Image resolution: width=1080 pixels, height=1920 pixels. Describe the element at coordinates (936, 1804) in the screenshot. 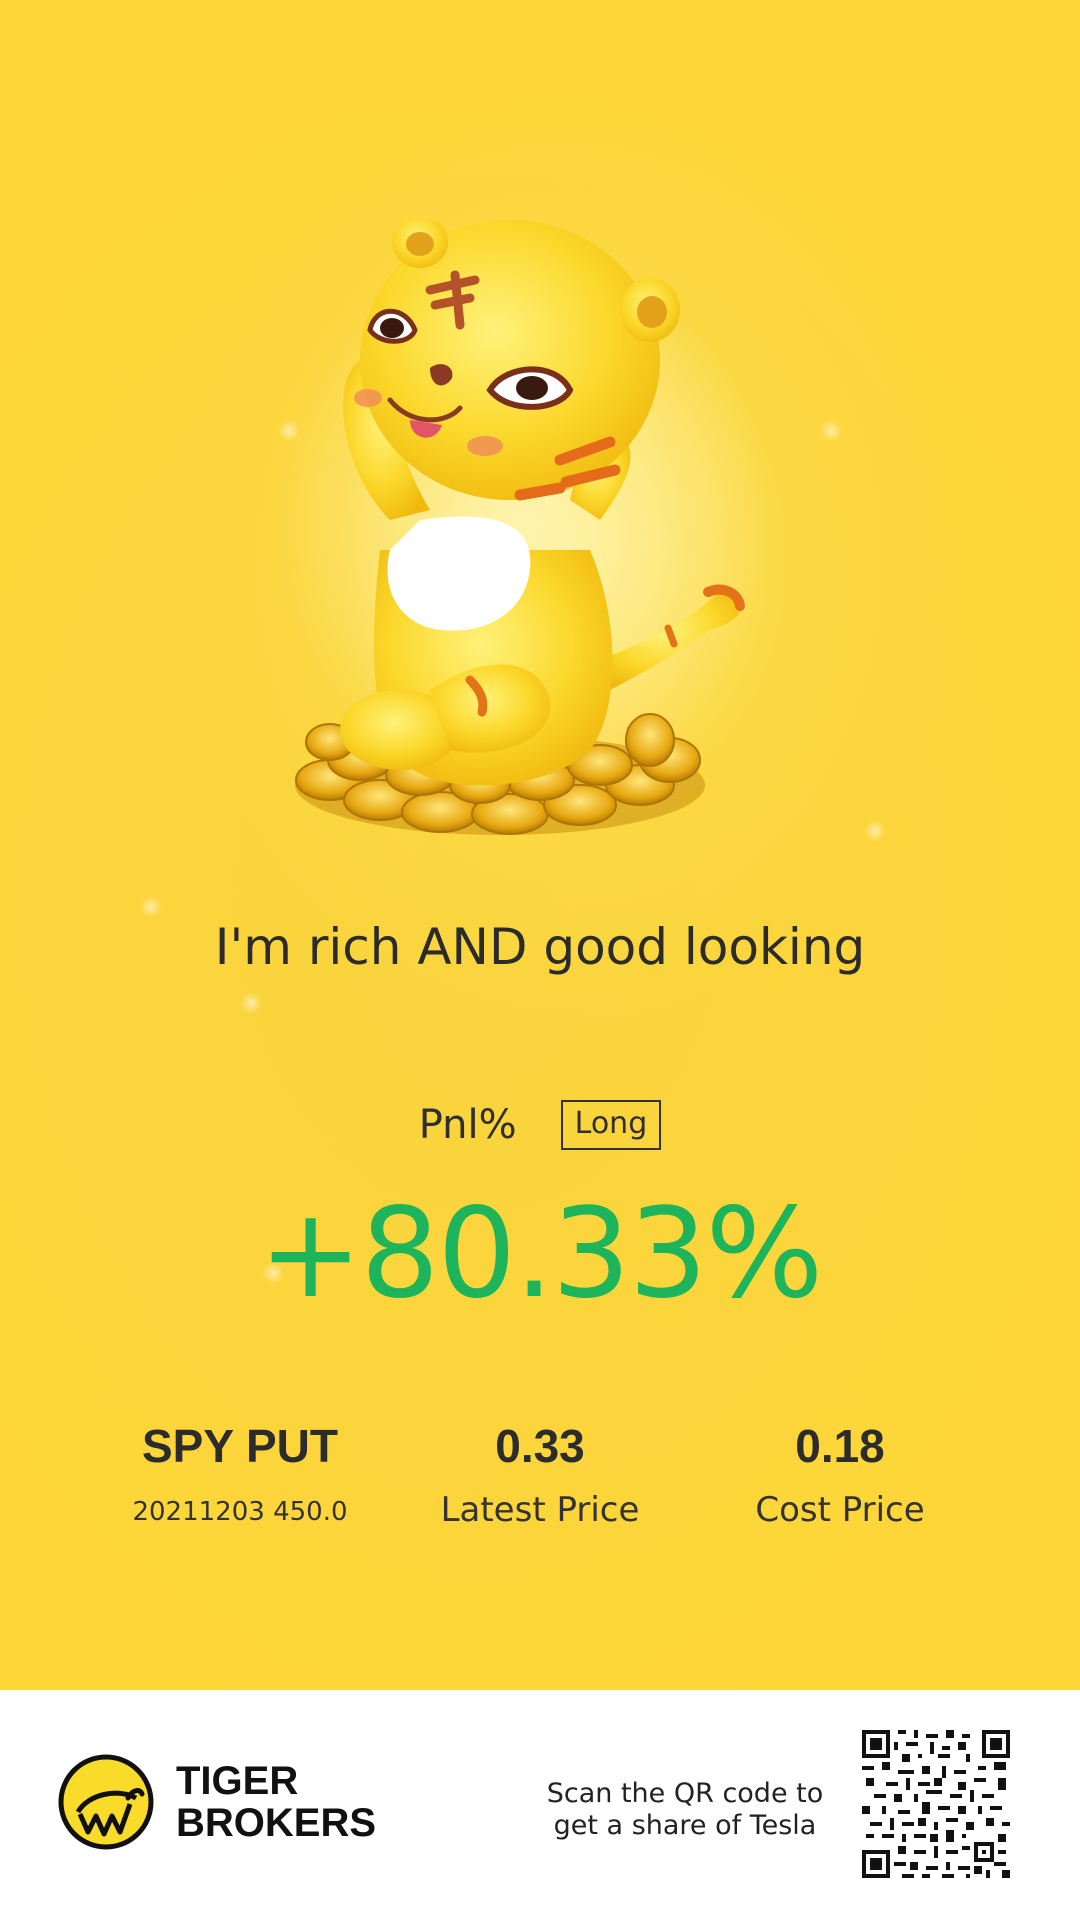

I see `qr-code` at that location.